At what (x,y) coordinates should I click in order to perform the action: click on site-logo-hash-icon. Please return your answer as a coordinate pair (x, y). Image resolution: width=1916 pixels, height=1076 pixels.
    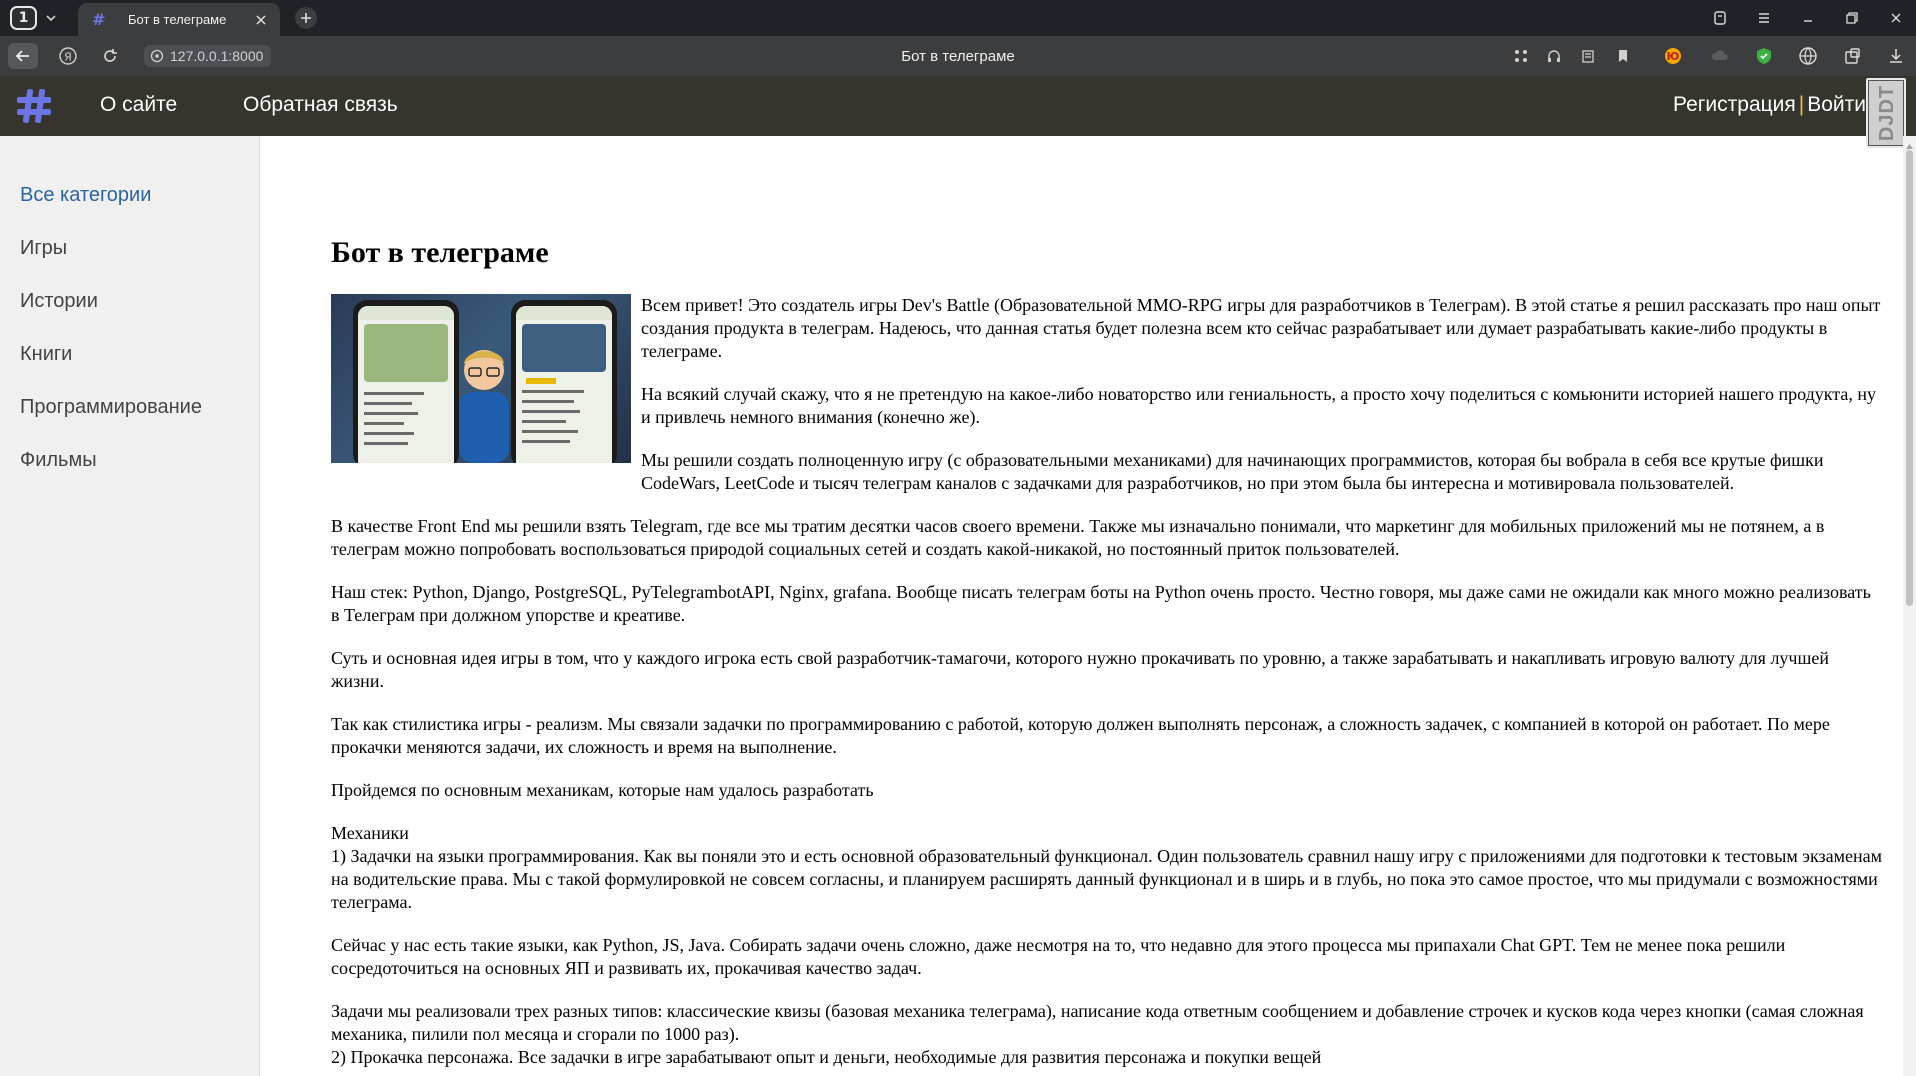
    Looking at the image, I should click on (34, 106).